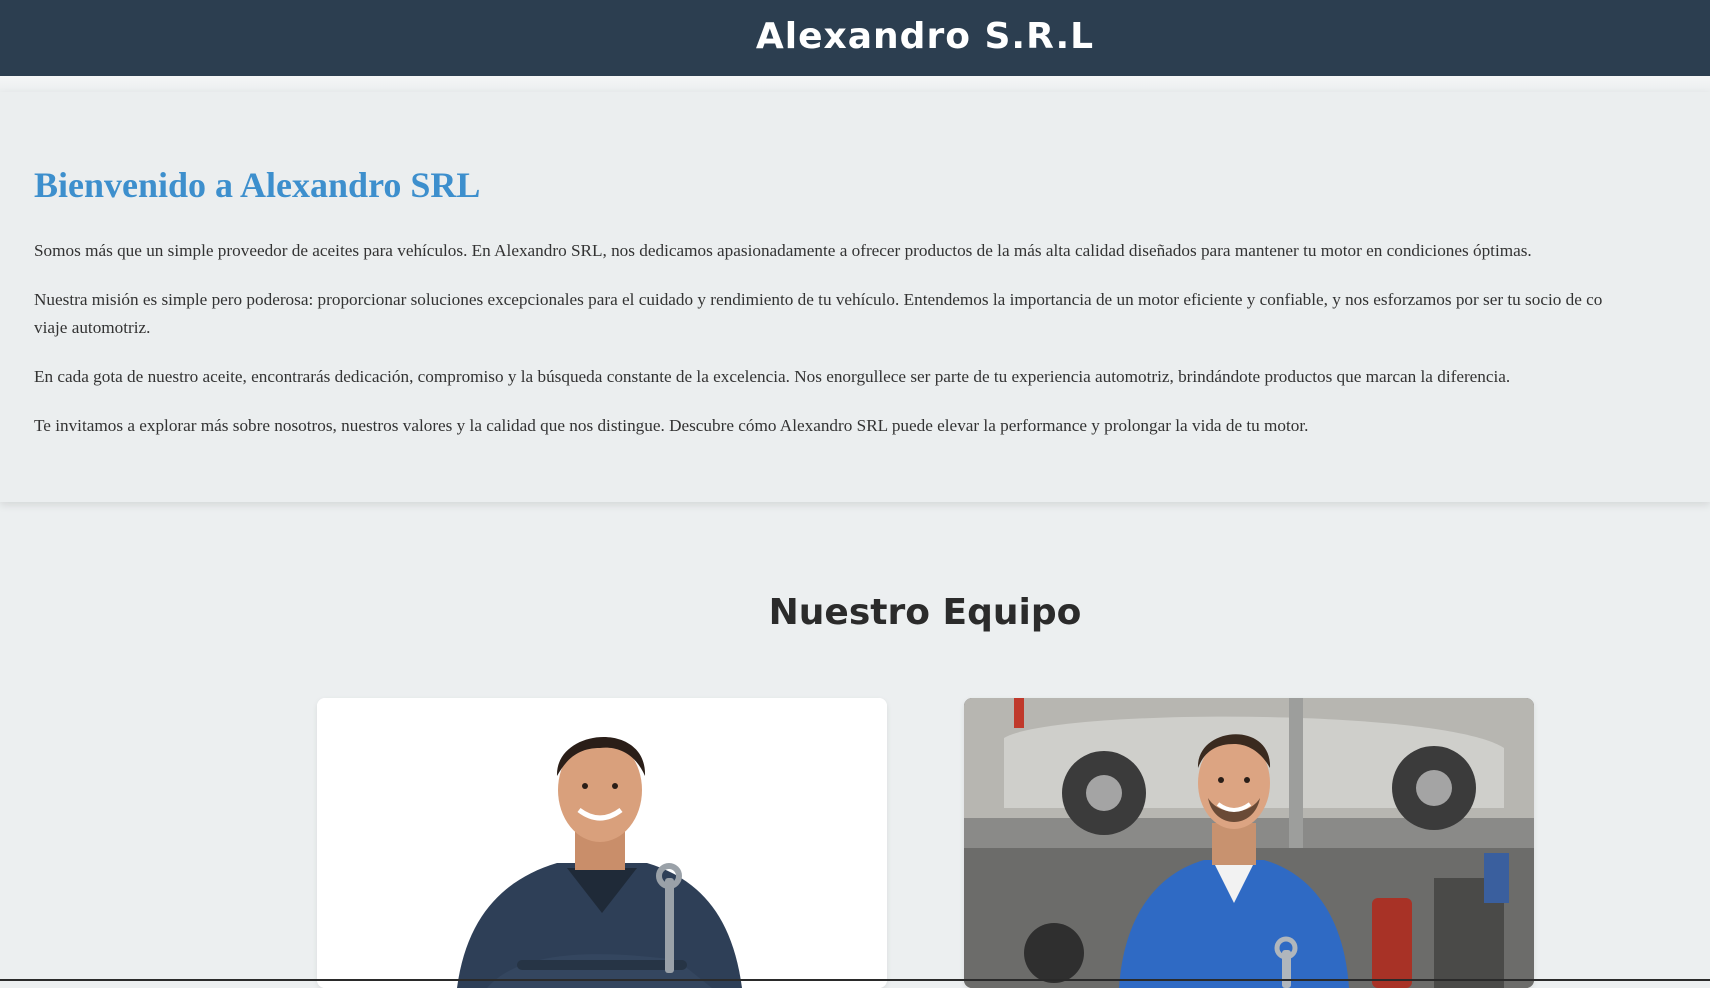 Image resolution: width=1710 pixels, height=988 pixels. What do you see at coordinates (855, 83) in the screenshot?
I see `header-shadow` at bounding box center [855, 83].